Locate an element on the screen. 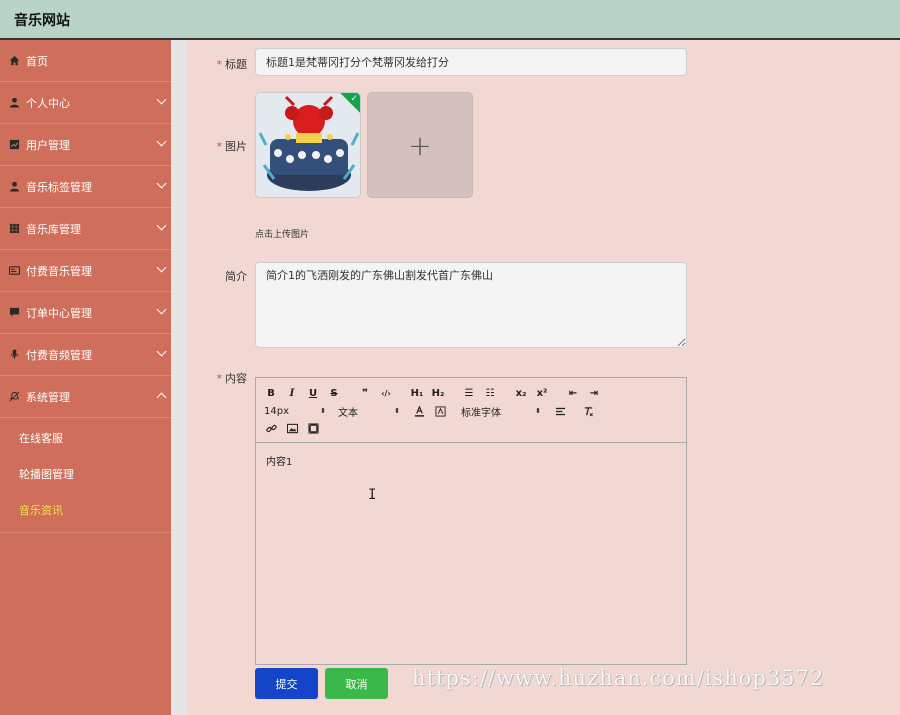 This screenshot has height=715, width=900. sidebar-item-label: 订单中心管理 is located at coordinates (59, 313).